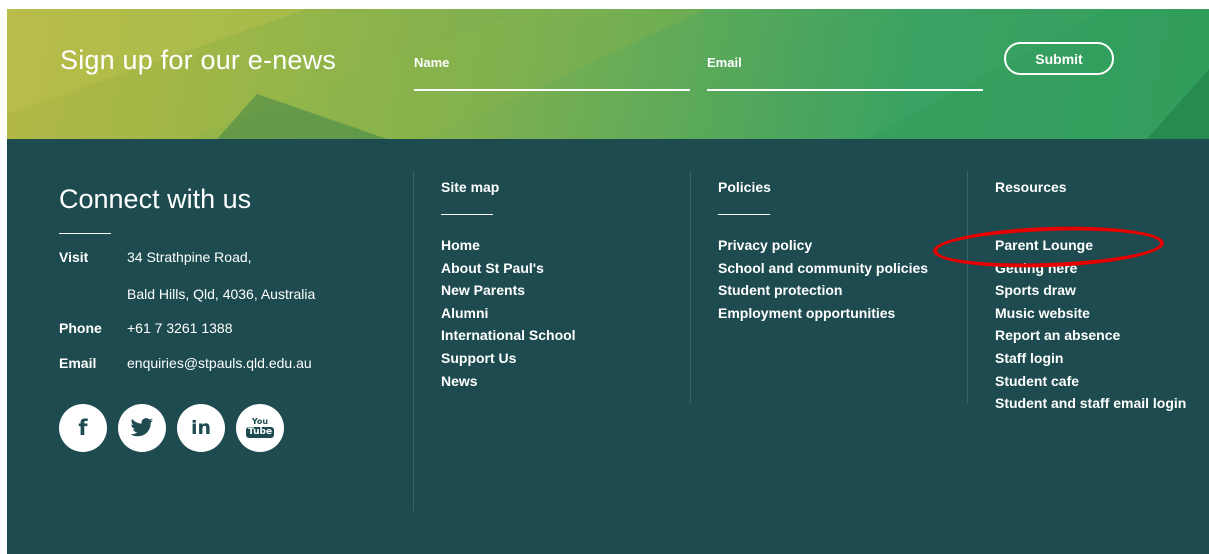 This screenshot has height=554, width=1209. Describe the element at coordinates (260, 421) in the screenshot. I see `youtube-icon-top: You` at that location.